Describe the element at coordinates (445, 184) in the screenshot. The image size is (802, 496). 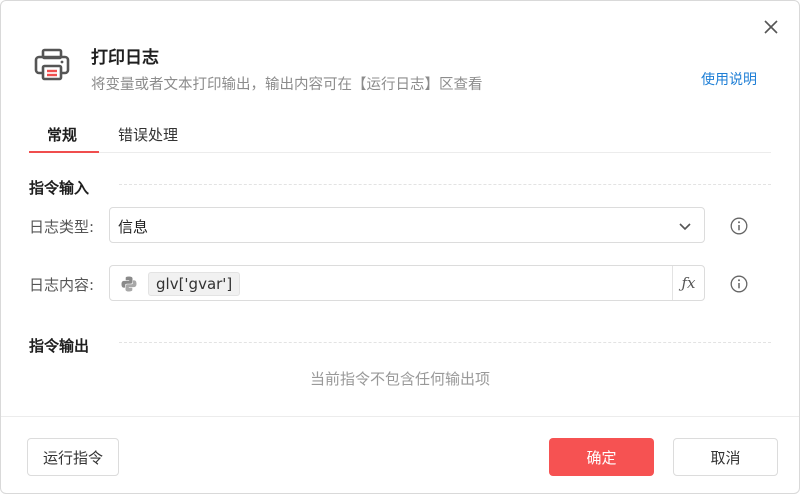
I see `section-divider-input` at that location.